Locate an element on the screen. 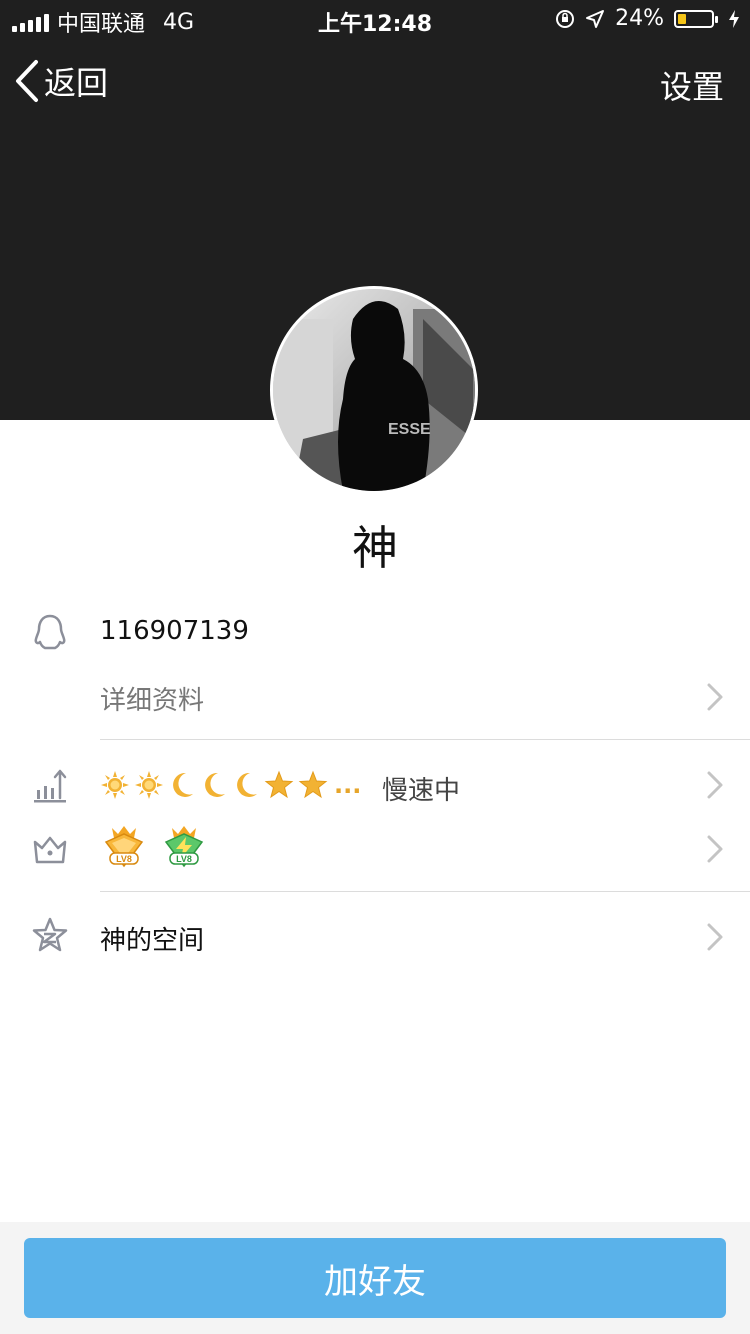 This screenshot has height=1334, width=750. back-label: 返回 is located at coordinates (76, 83).